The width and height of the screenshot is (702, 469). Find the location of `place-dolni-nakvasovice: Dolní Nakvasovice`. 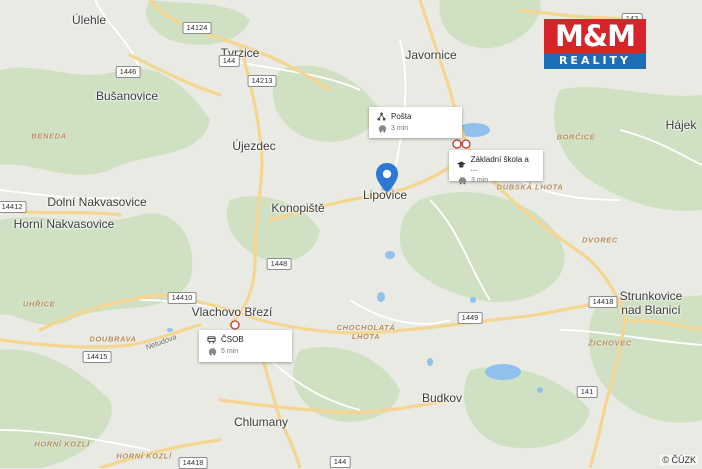

place-dolni-nakvasovice: Dolní Nakvasovice is located at coordinates (97, 202).